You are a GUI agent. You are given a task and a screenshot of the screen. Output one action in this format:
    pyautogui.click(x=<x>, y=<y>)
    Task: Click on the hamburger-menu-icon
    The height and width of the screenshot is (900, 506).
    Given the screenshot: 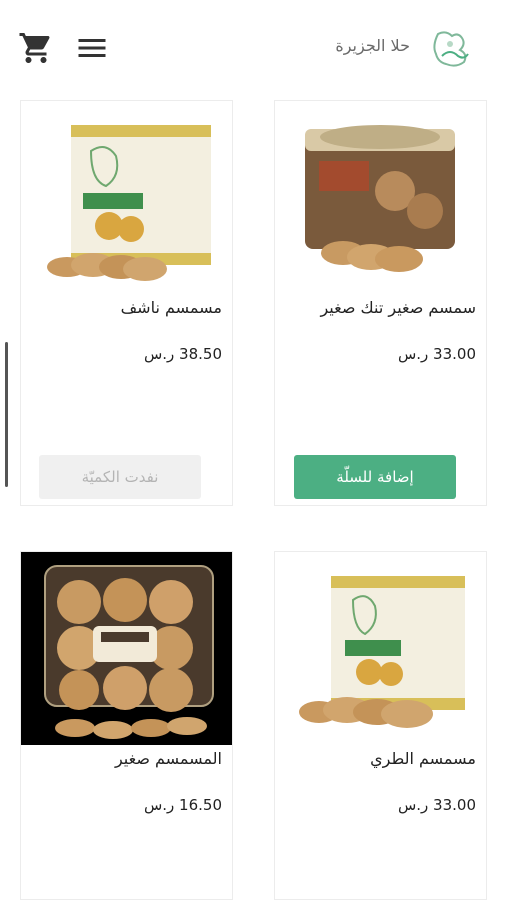 What is the action you would take?
    pyautogui.click(x=92, y=48)
    